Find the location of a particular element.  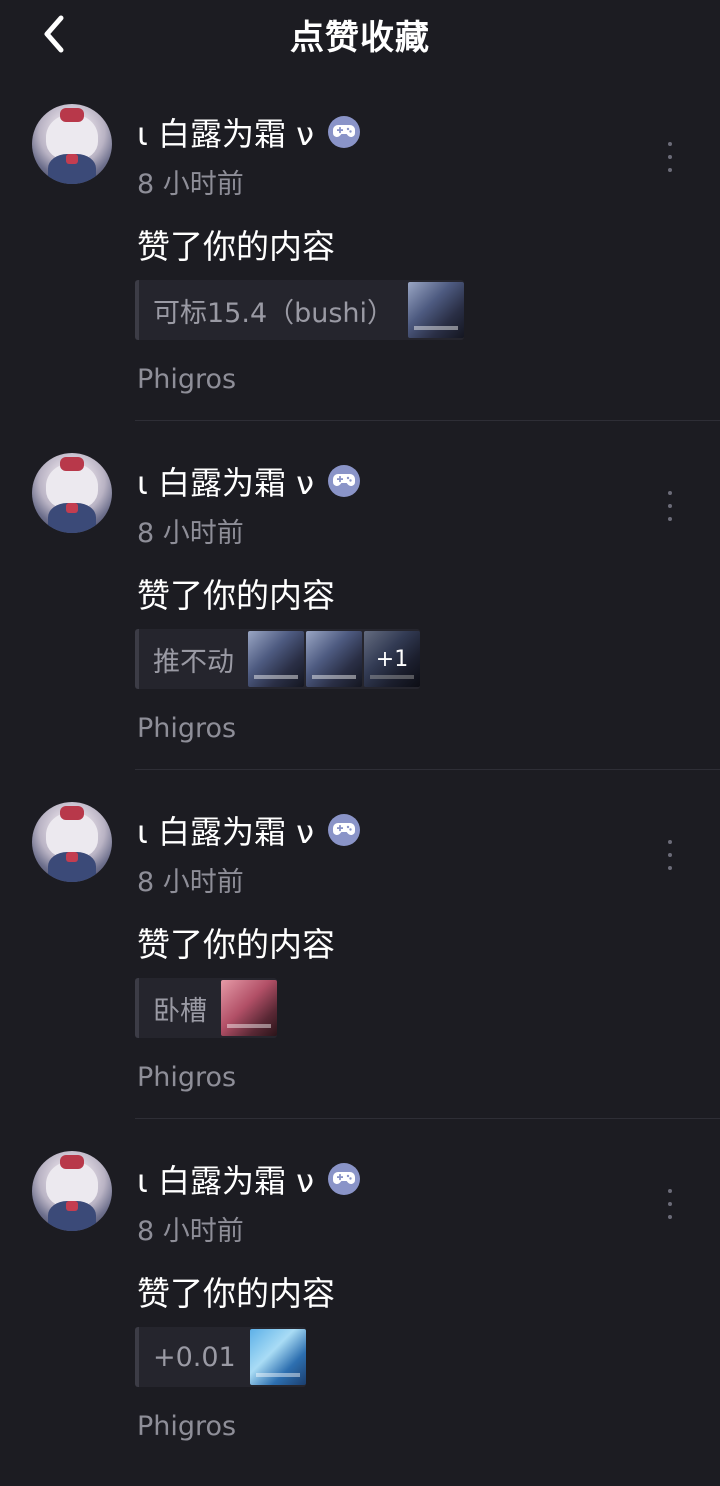

quoted-post: +0.01 is located at coordinates (220, 1357).